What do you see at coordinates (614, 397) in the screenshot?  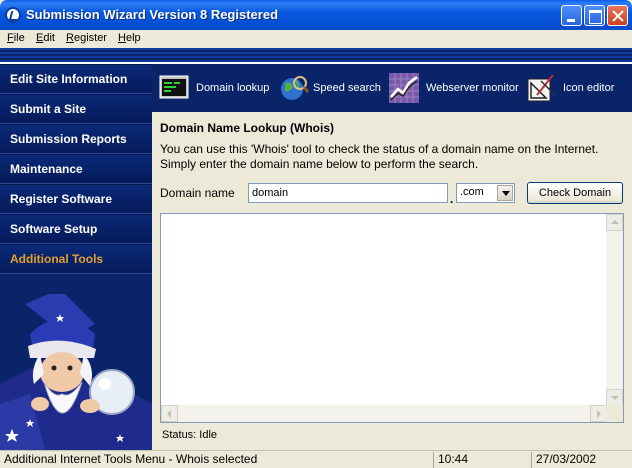 I see `scroll-down-icon` at bounding box center [614, 397].